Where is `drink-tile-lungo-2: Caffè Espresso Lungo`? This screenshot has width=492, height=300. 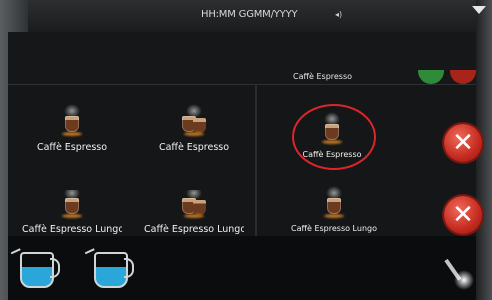 drink-tile-lungo-2: Caffè Espresso Lungo is located at coordinates (334, 209).